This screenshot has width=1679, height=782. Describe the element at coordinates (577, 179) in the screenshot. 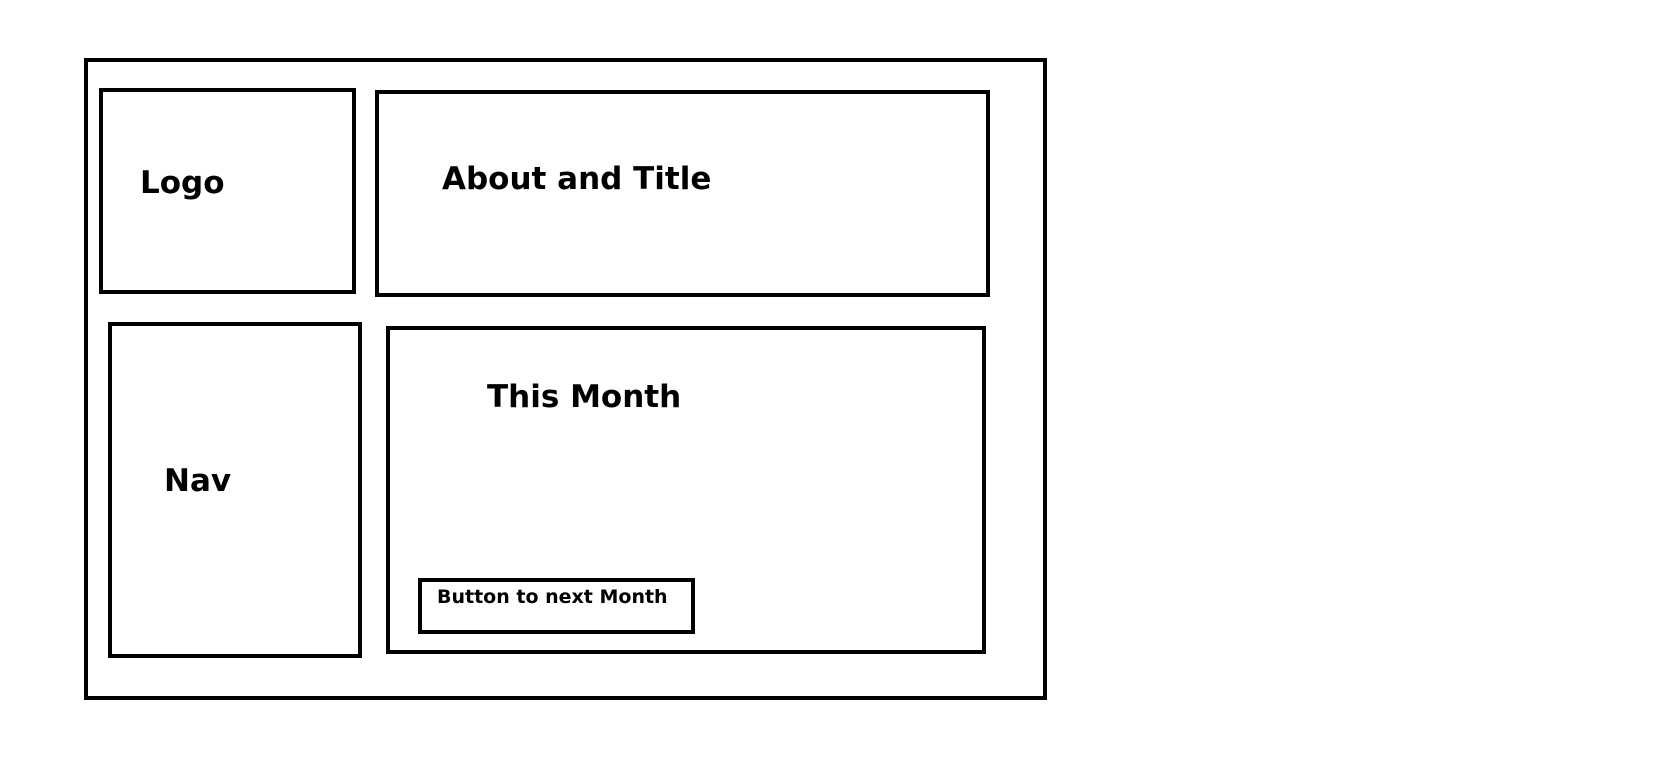

I see `about-title-label: About and Title` at that location.